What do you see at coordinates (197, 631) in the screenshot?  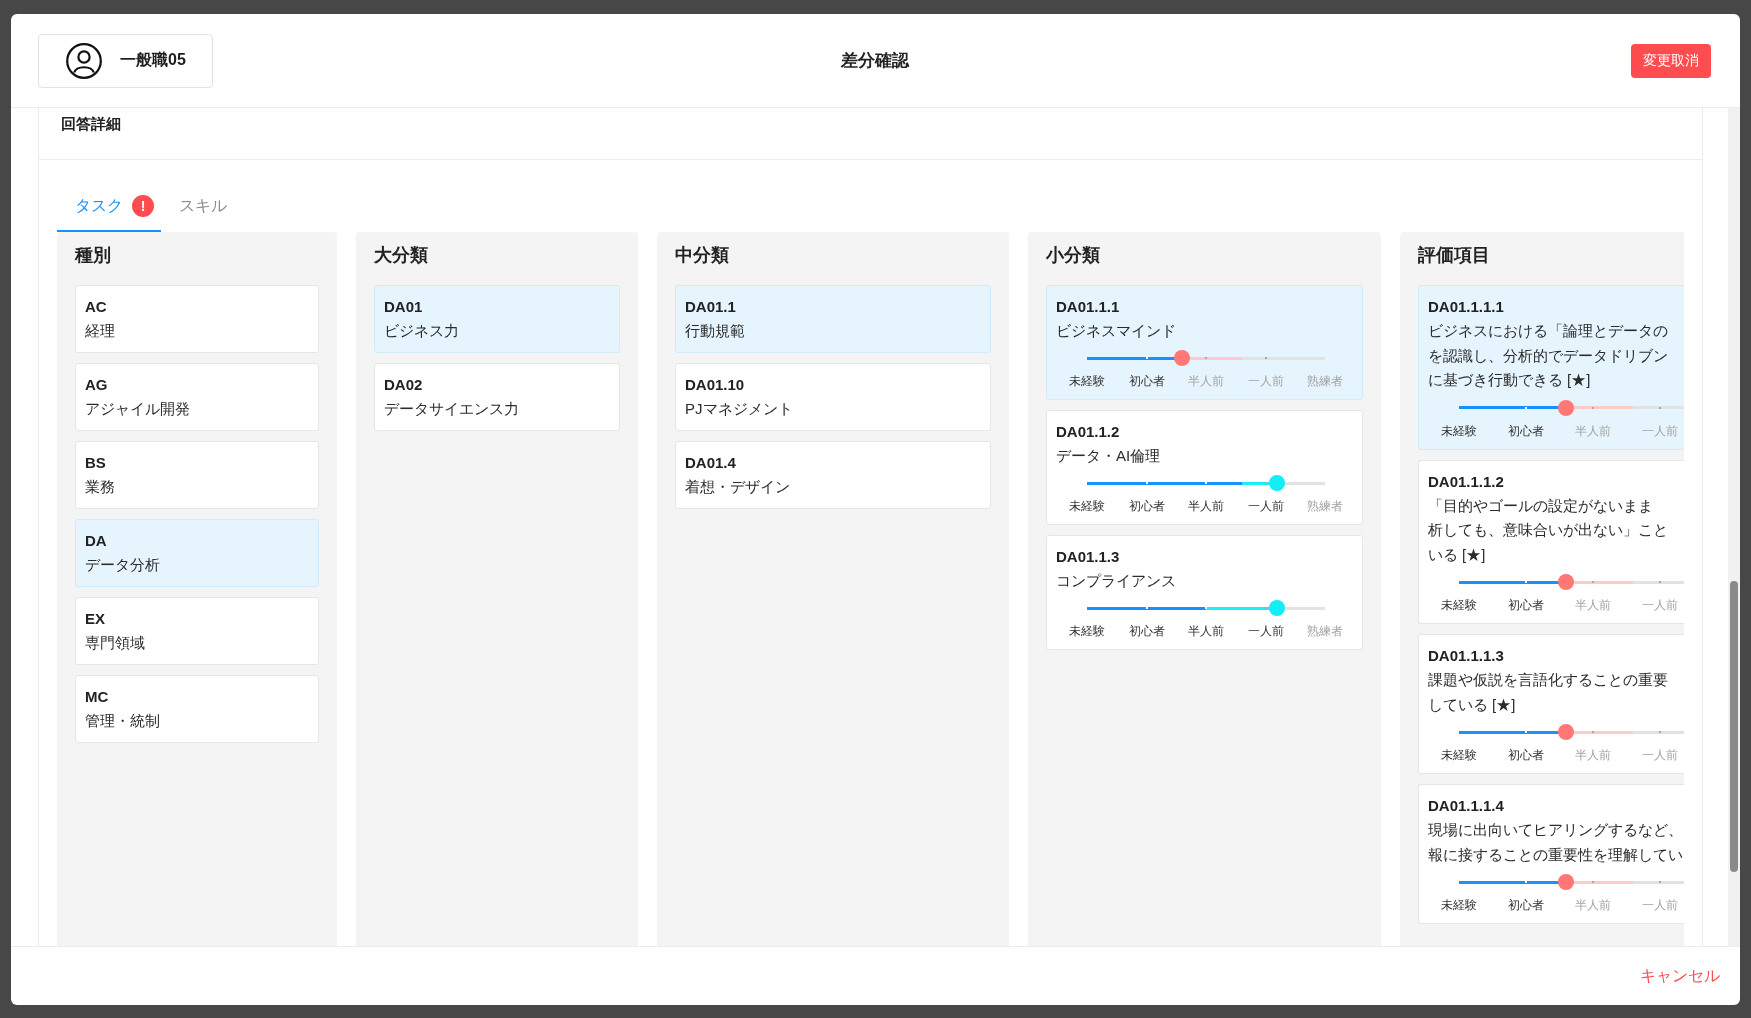 I see `list-item: EX 専門領域` at bounding box center [197, 631].